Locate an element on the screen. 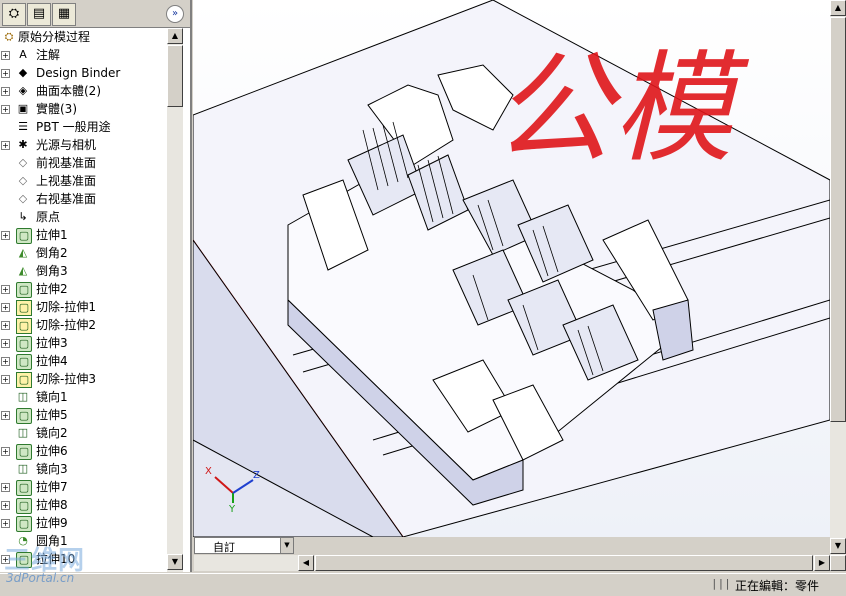  viewport-splitter is located at coordinates (246, 563).